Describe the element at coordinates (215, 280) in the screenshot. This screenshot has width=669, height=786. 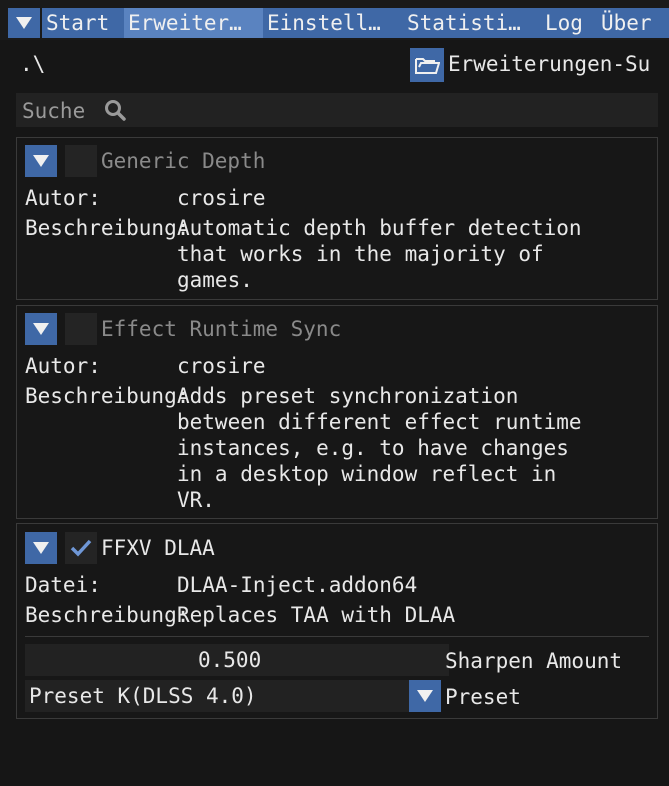
I see `description-line: games.` at that location.